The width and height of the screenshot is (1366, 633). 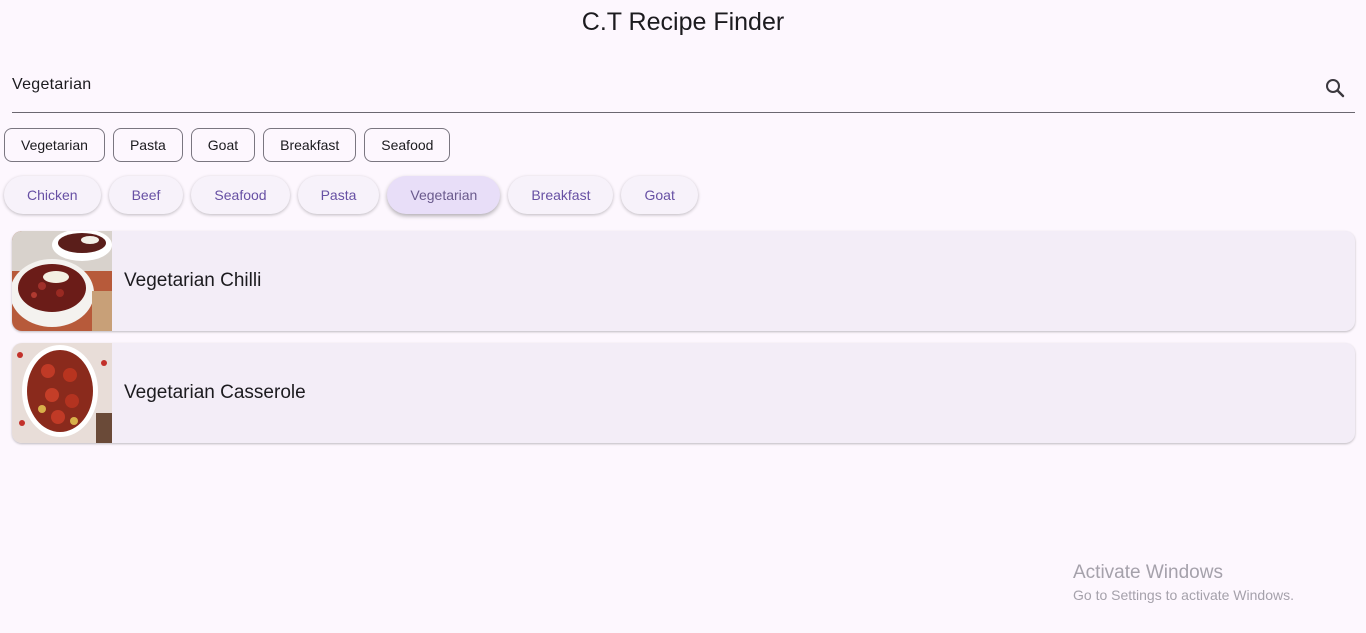 I want to click on category-chip-breakfast: Breakfast, so click(x=561, y=195).